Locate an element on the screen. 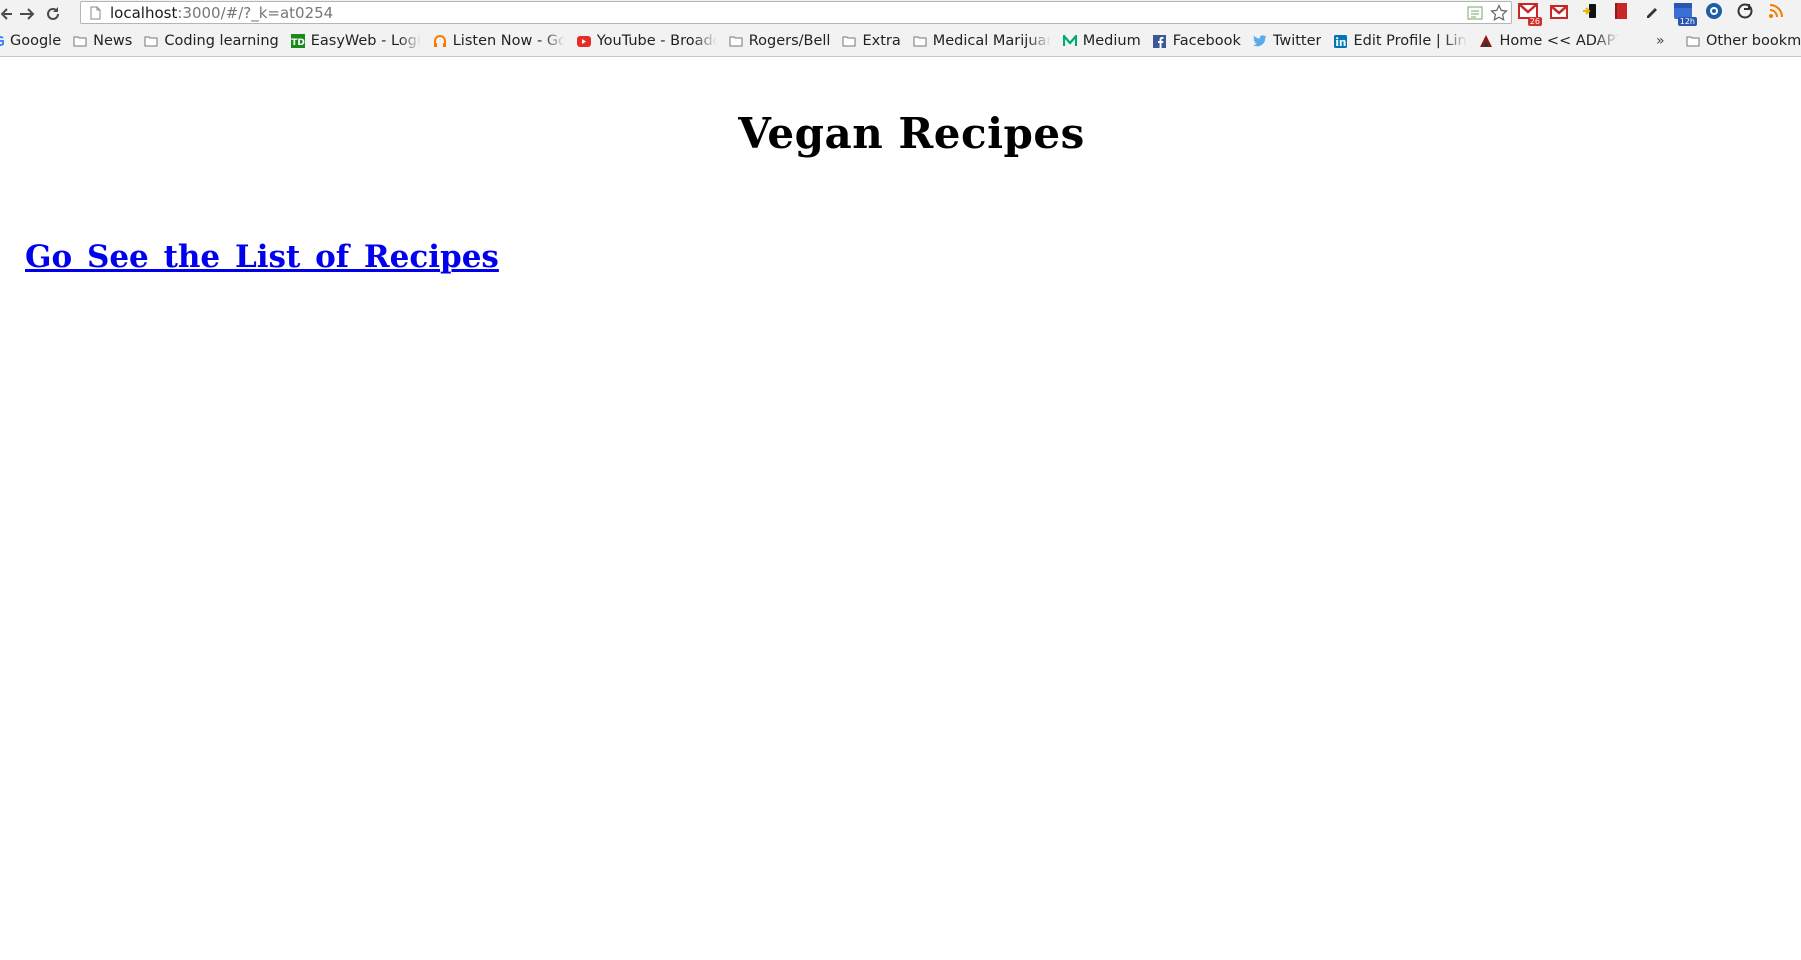  eye-icon is located at coordinates (1714, 13).